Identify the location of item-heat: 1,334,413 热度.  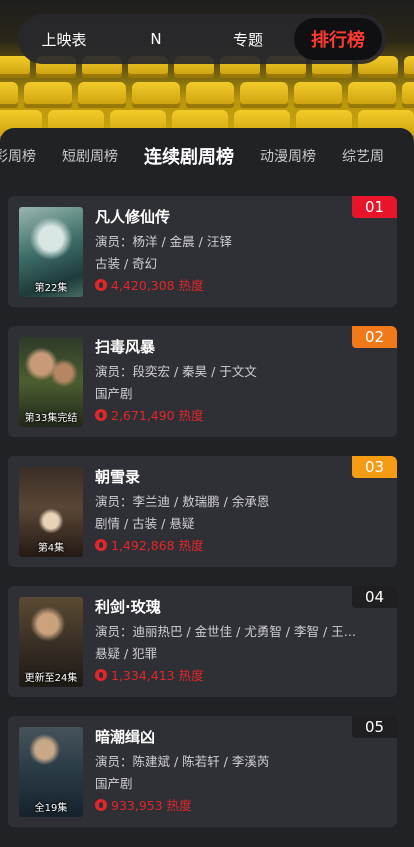
(149, 674).